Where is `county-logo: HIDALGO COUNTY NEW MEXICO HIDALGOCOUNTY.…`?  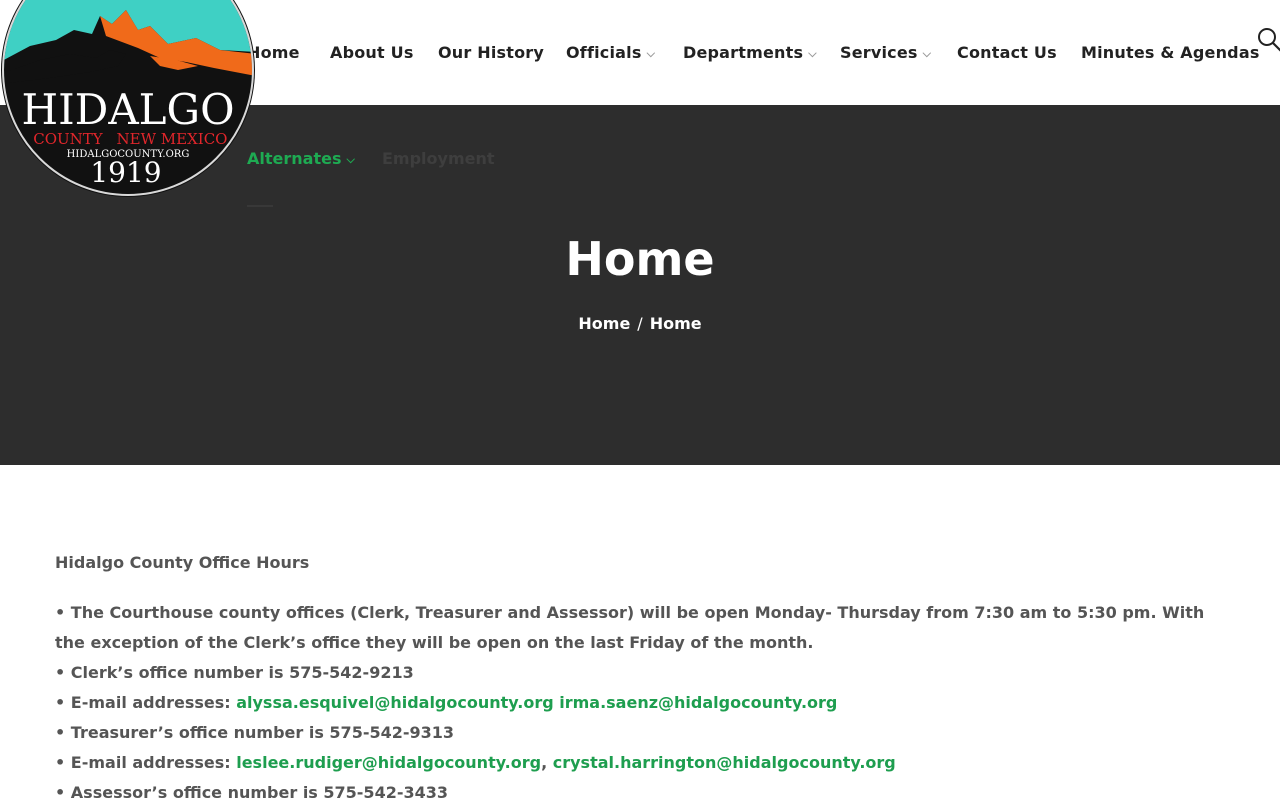
county-logo: HIDALGO COUNTY NEW MEXICO HIDALGOCOUNTY.… is located at coordinates (128, 99).